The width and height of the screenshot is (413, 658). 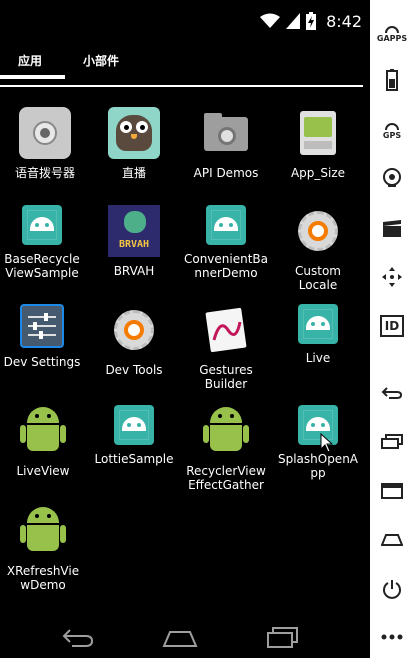 What do you see at coordinates (134, 271) in the screenshot?
I see `app-label: BRVAH` at bounding box center [134, 271].